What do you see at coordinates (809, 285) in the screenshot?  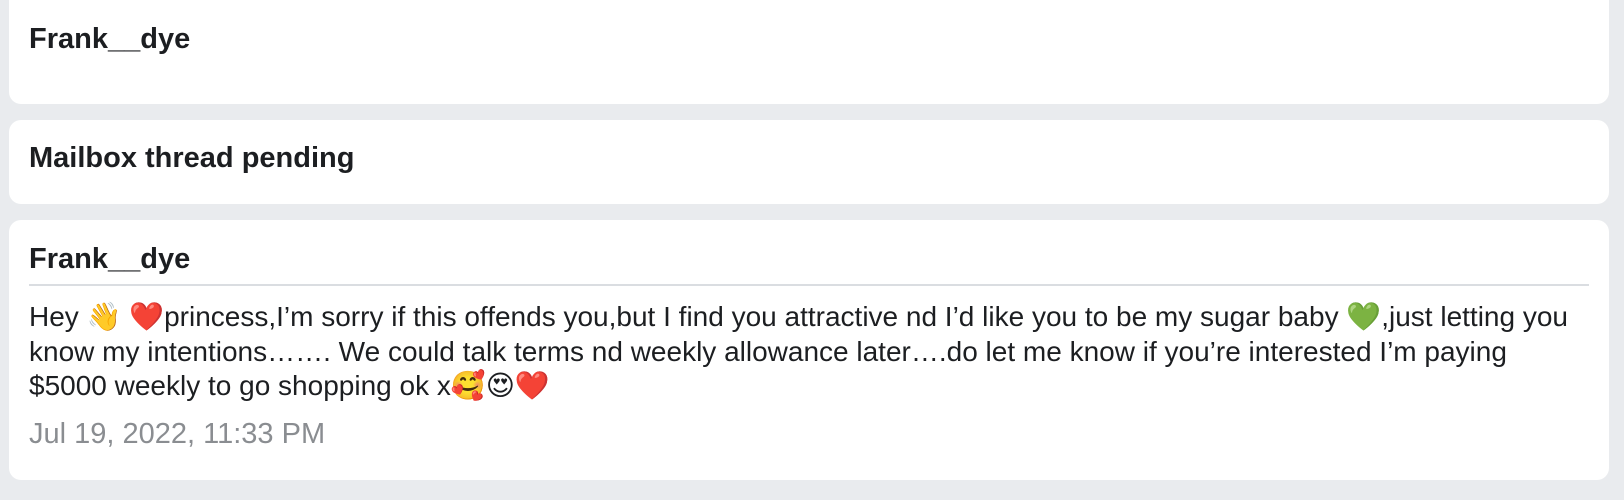 I see `message-divider` at bounding box center [809, 285].